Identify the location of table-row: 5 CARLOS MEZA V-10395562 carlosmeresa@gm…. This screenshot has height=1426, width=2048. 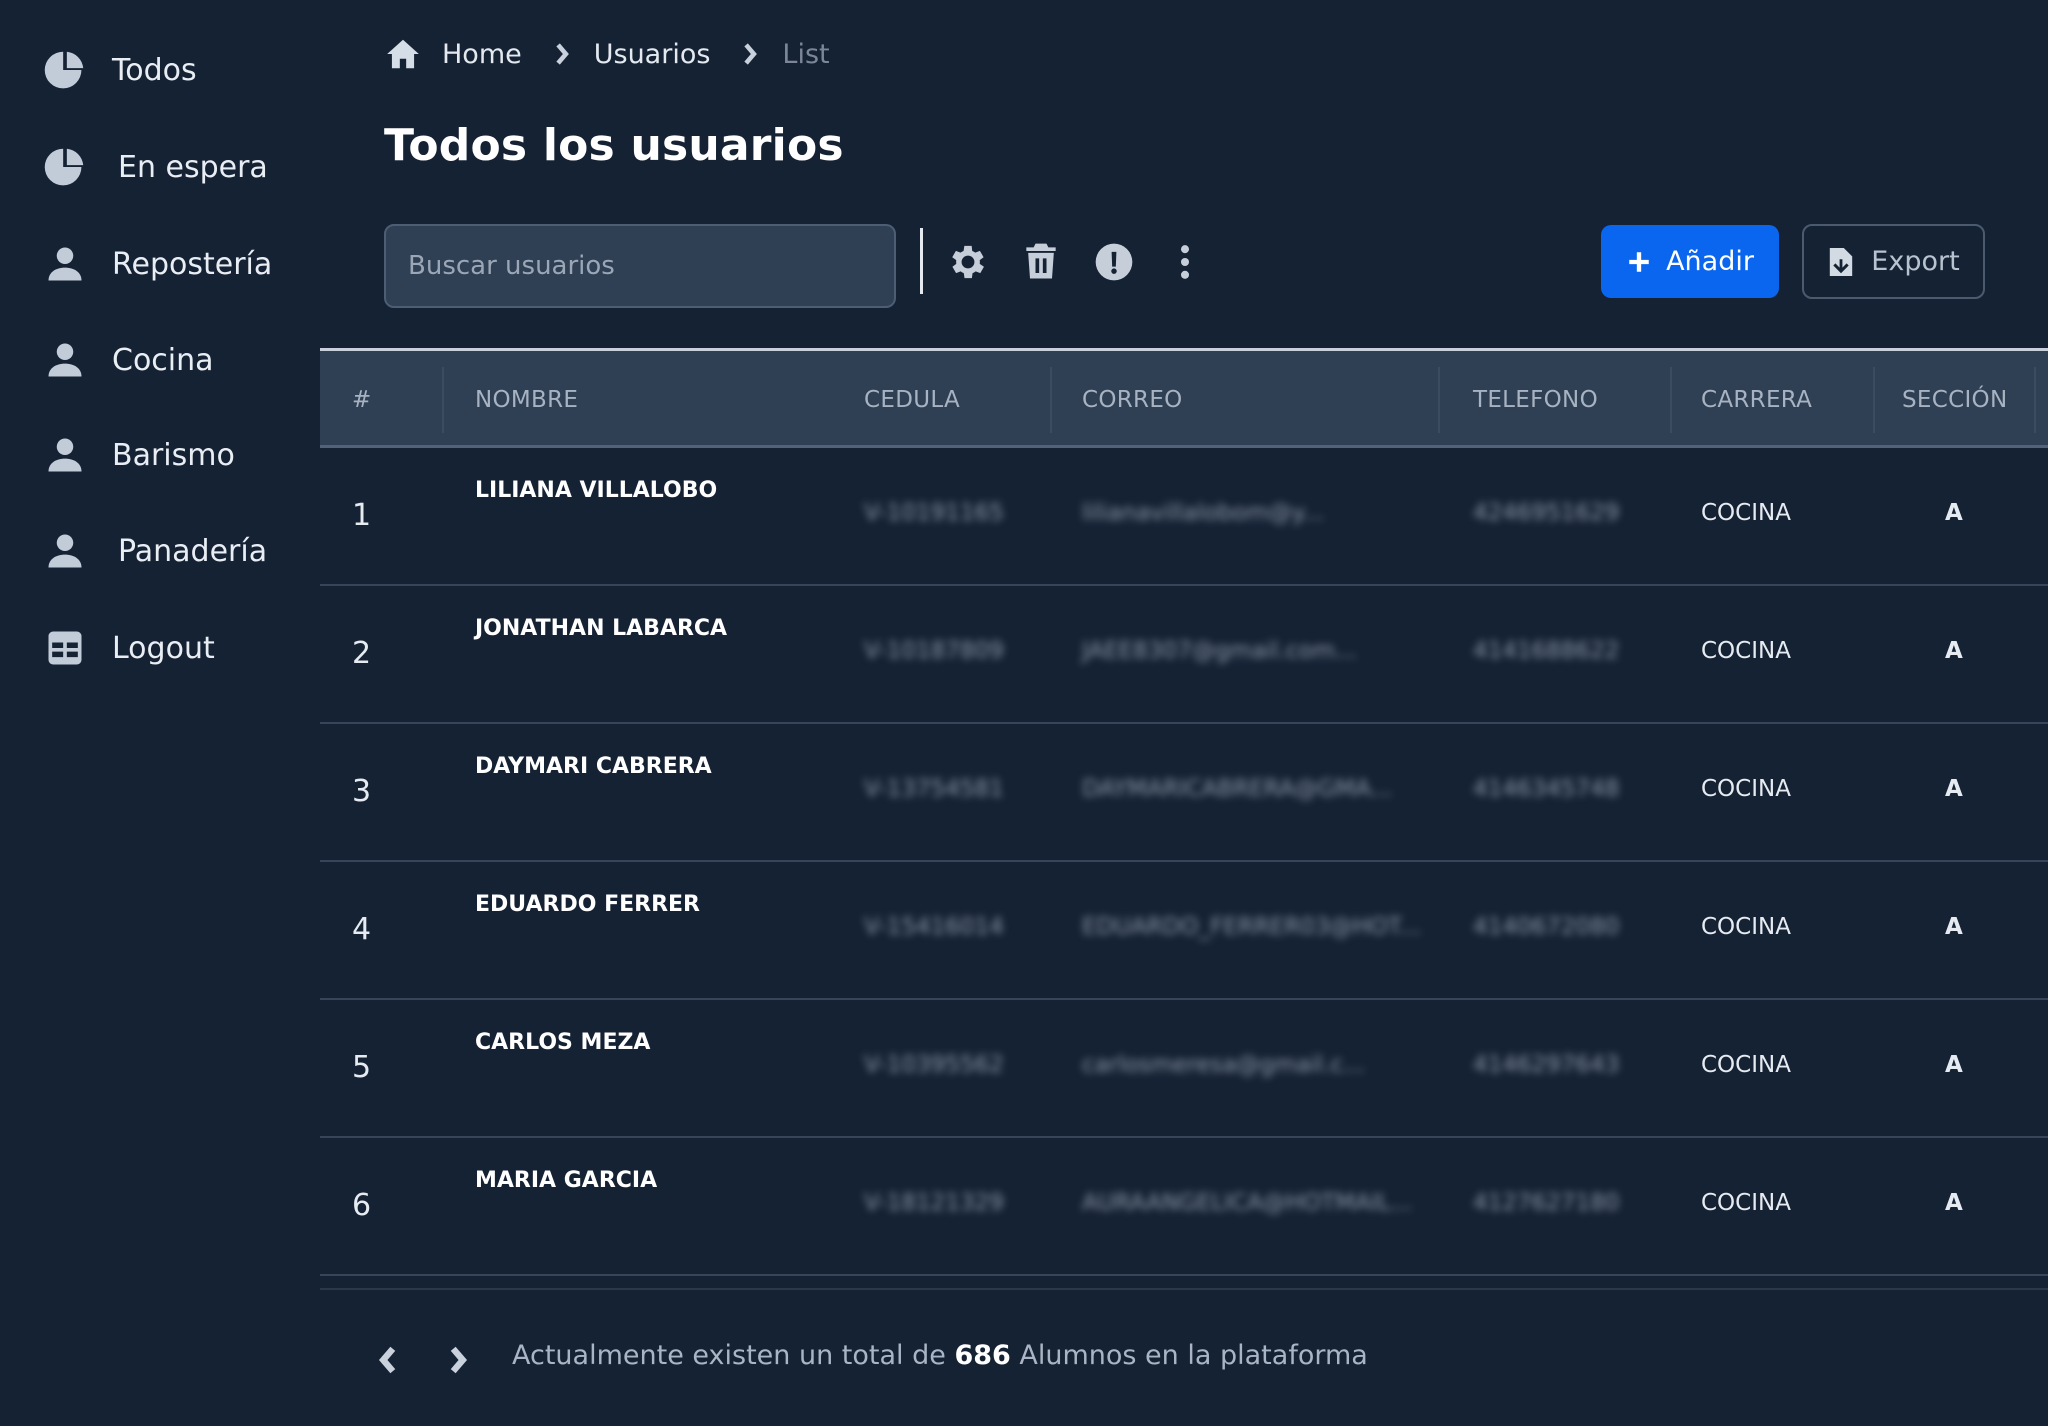
(1184, 1069).